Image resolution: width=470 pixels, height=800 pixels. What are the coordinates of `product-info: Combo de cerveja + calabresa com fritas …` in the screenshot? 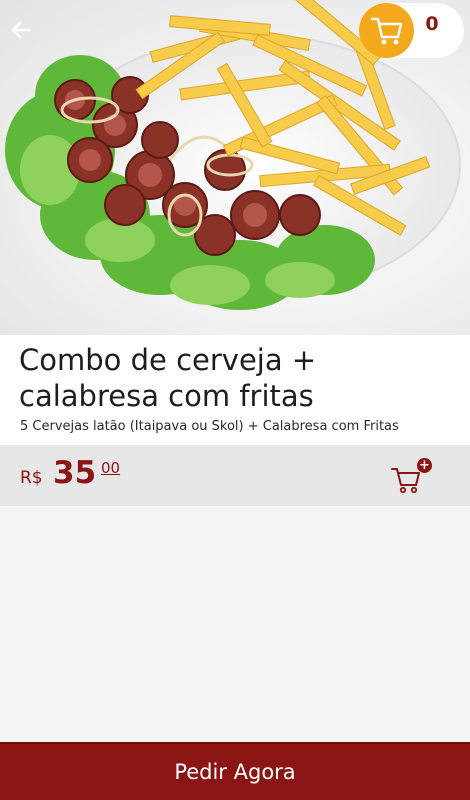 It's located at (235, 390).